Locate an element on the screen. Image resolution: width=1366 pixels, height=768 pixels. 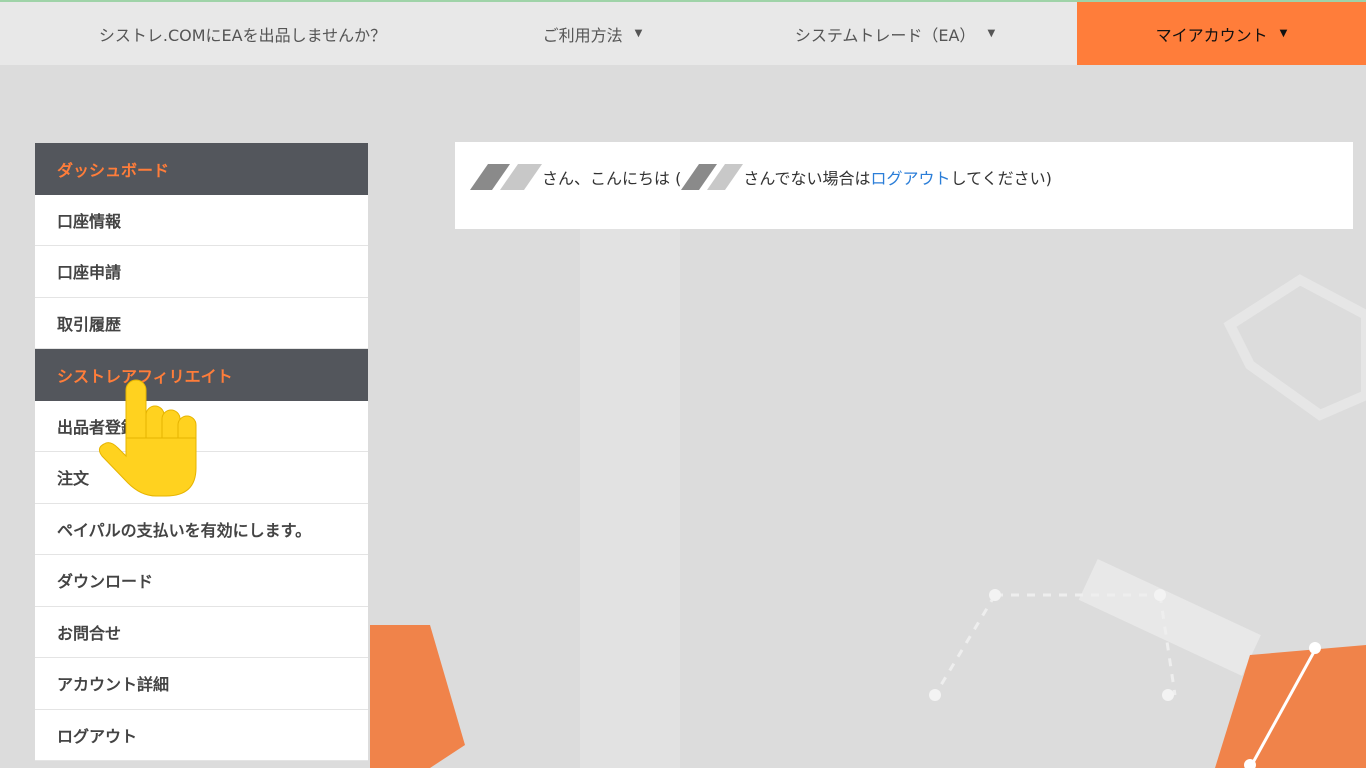
sidebar-item-account-details: アカウント詳細 is located at coordinates (201, 684).